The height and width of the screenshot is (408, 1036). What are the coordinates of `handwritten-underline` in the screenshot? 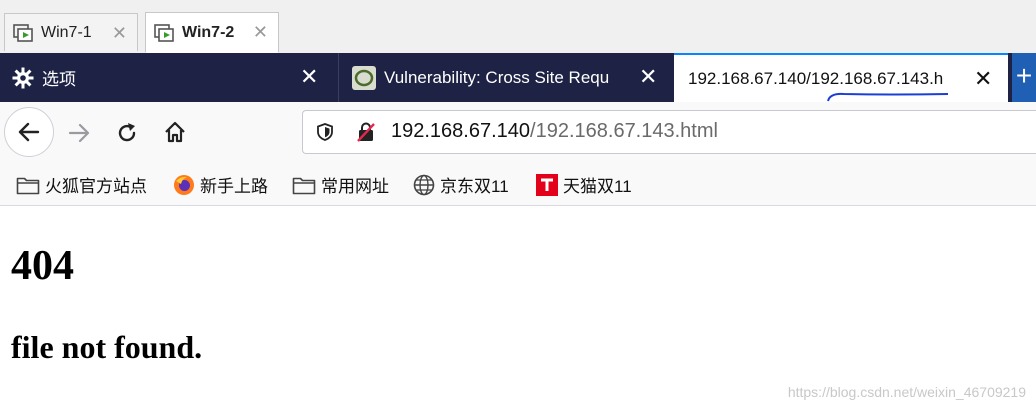 It's located at (888, 97).